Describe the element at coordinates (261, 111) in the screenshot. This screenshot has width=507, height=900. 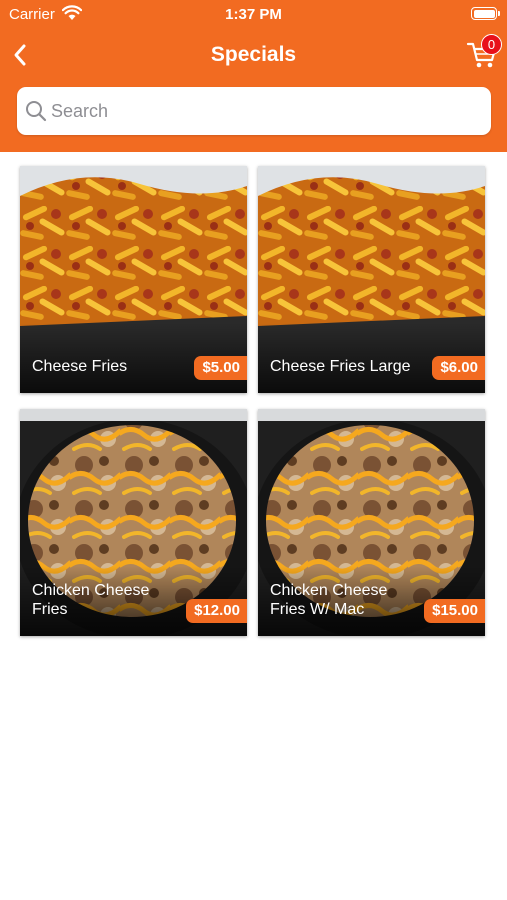
I see `search-input` at that location.